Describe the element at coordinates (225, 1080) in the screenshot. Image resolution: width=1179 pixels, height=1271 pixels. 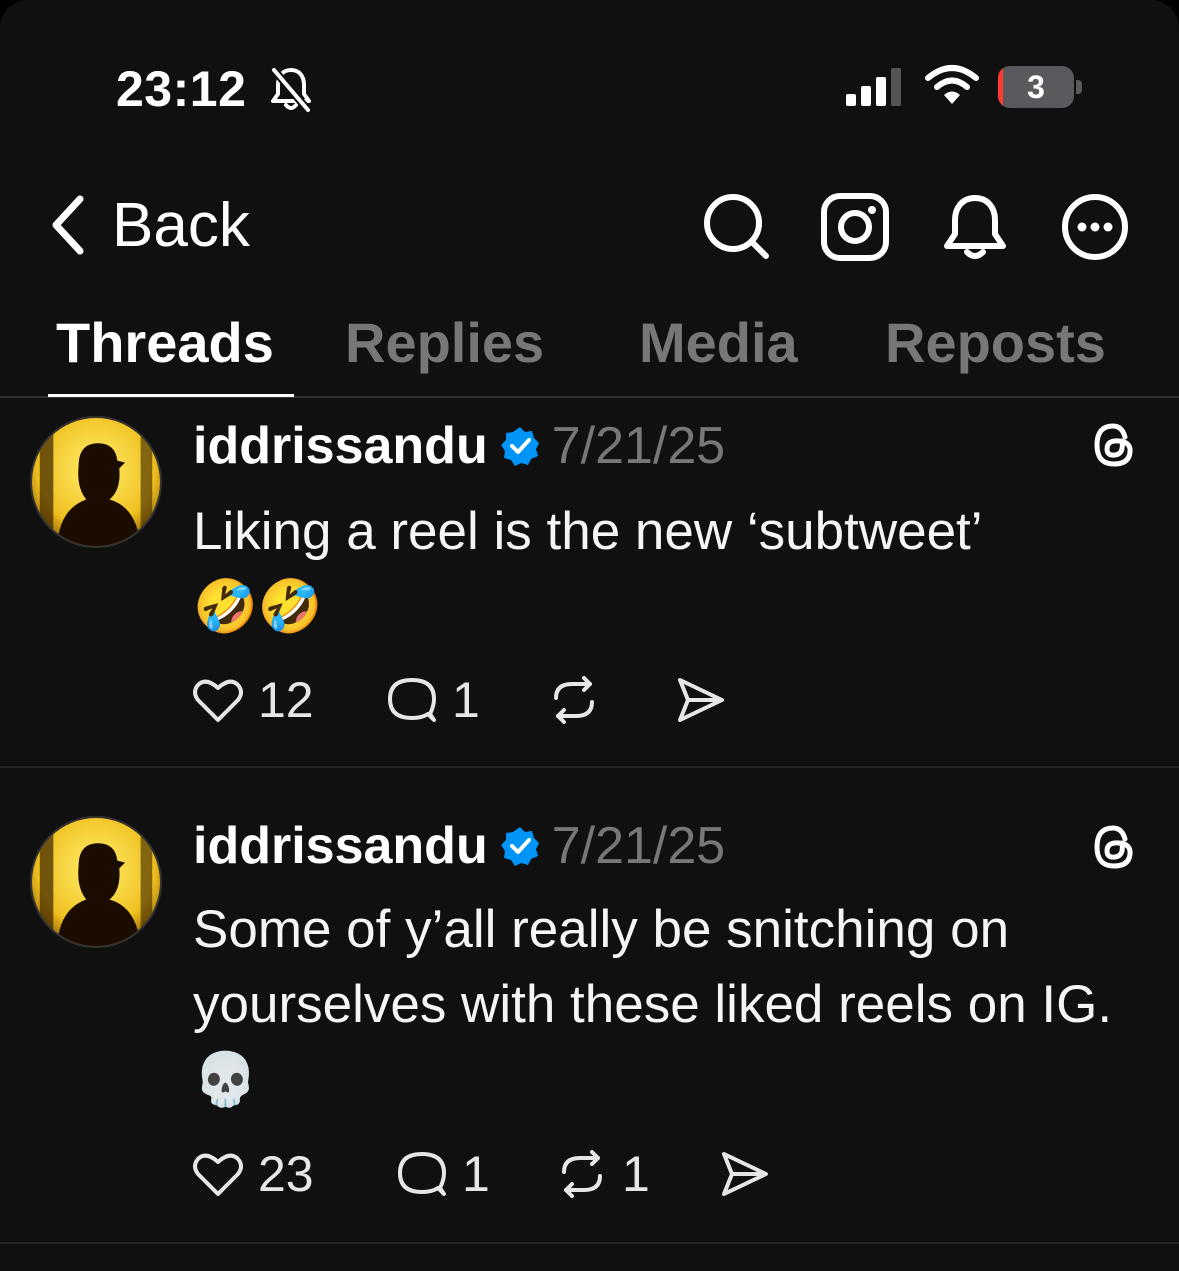
I see `post-emoji: 💀` at that location.